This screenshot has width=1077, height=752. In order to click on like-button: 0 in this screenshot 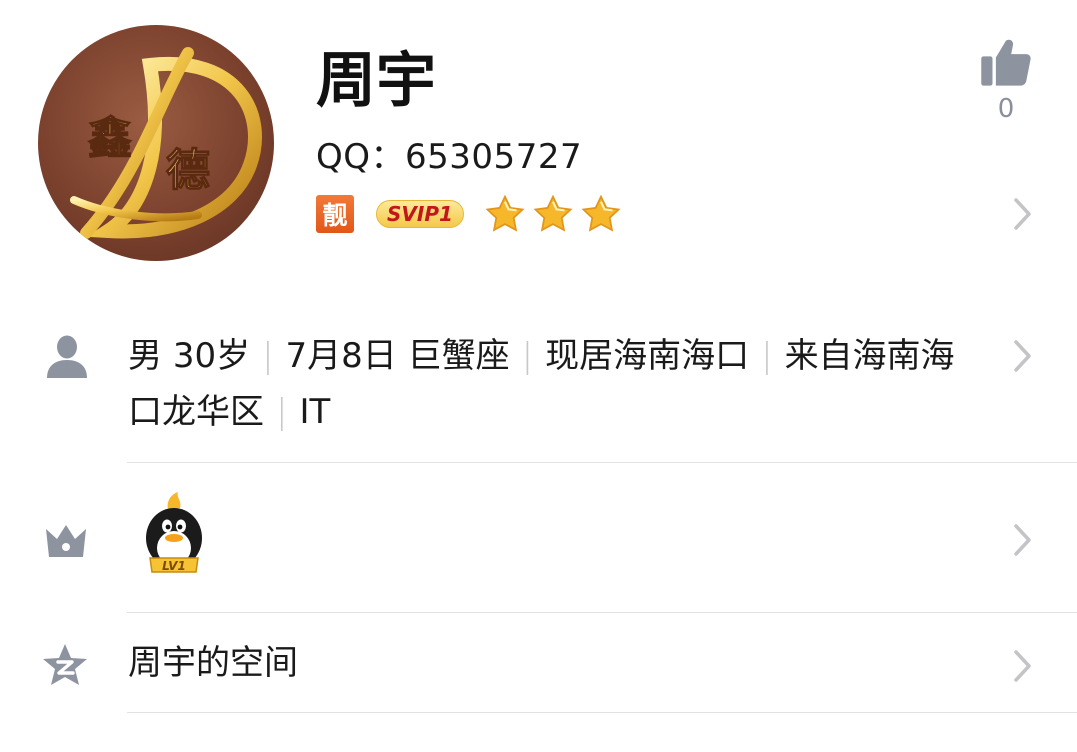, I will do `click(1006, 80)`.